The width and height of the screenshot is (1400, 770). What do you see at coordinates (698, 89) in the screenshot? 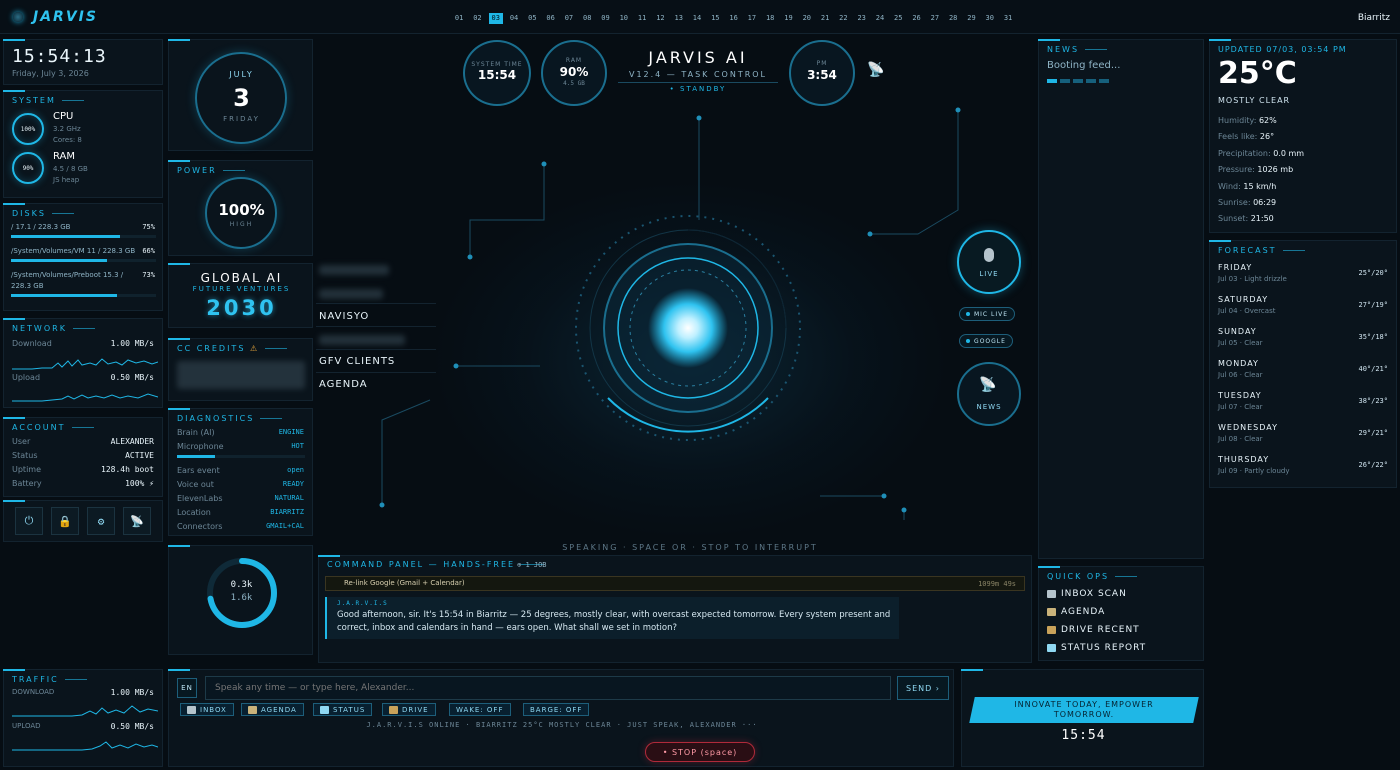
I see `hub-status: • STANDBY` at bounding box center [698, 89].